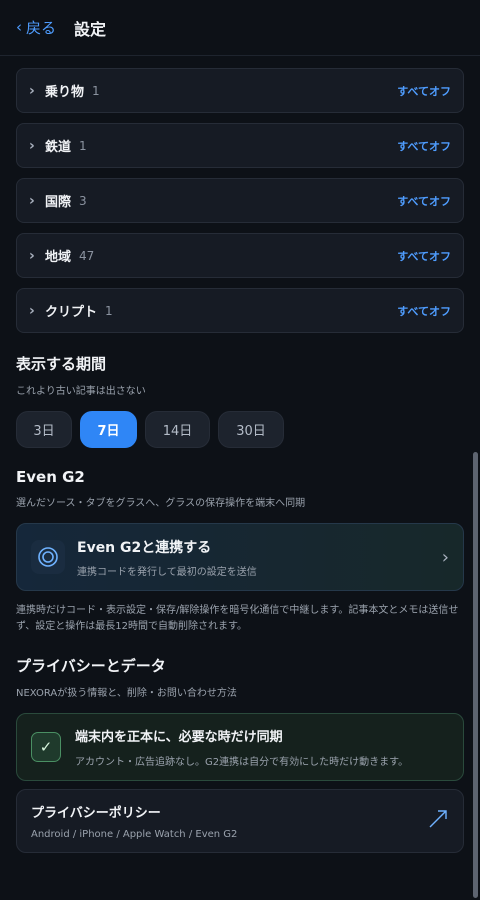  I want to click on sync-info-title: 端末内を正本に、必要な時だけ同期, so click(179, 737).